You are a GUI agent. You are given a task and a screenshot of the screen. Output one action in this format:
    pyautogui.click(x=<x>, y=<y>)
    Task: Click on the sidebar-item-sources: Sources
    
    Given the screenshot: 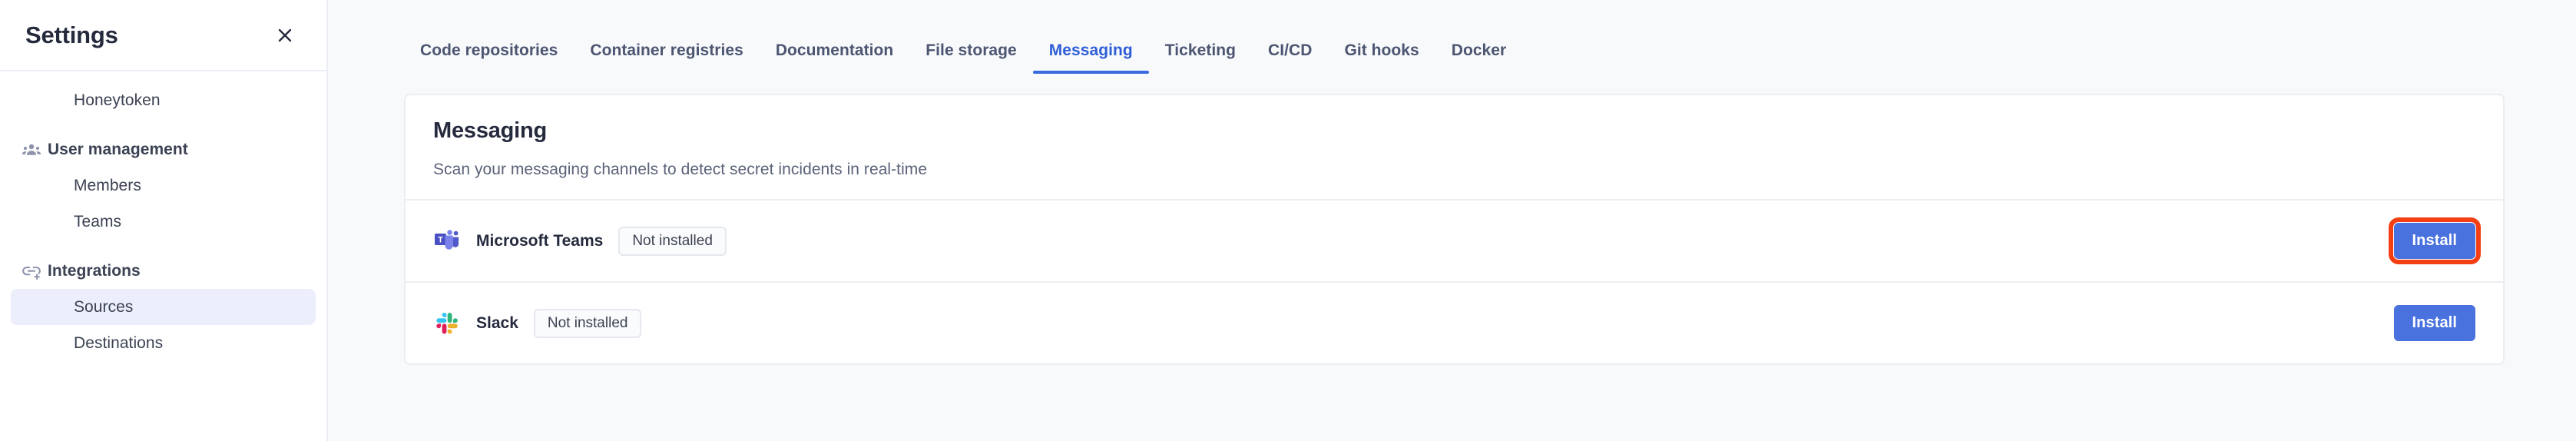 What is the action you would take?
    pyautogui.click(x=163, y=307)
    